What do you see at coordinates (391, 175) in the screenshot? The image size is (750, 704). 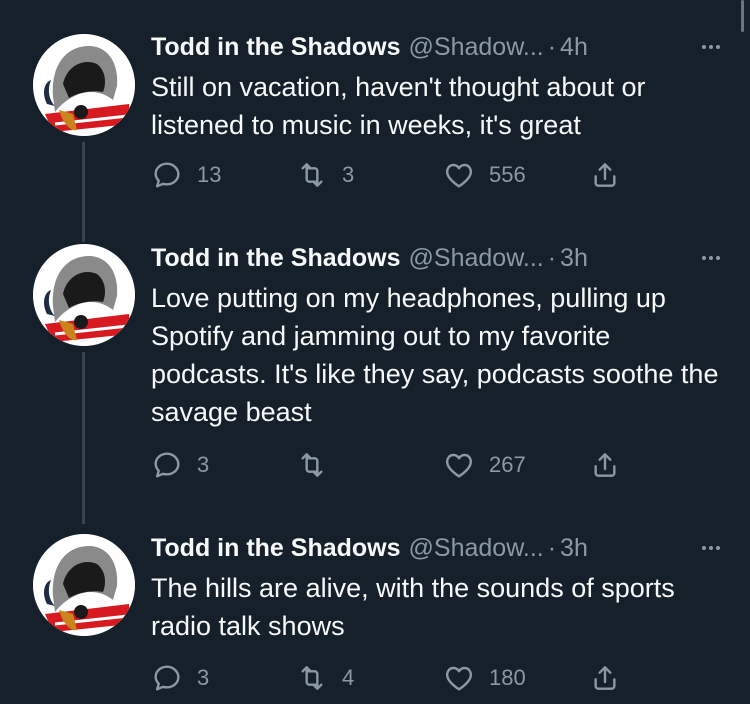 I see `tweet-actions: 13 3 556` at bounding box center [391, 175].